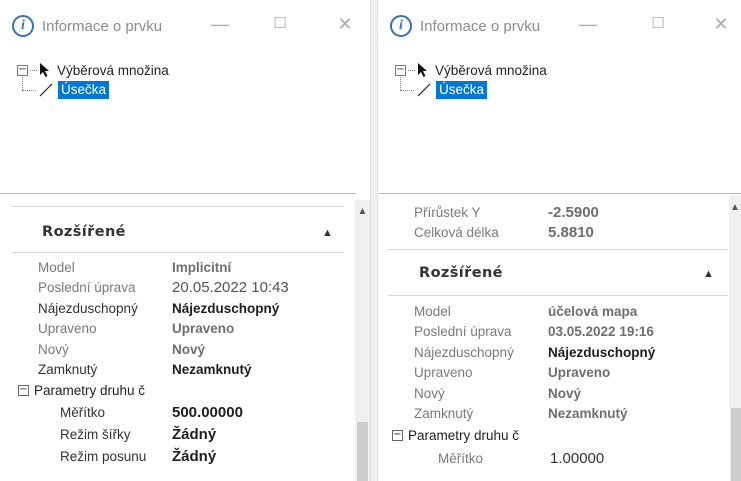 This screenshot has height=481, width=741. Describe the element at coordinates (163, 267) in the screenshot. I see `property-row: Model Implicitní` at that location.